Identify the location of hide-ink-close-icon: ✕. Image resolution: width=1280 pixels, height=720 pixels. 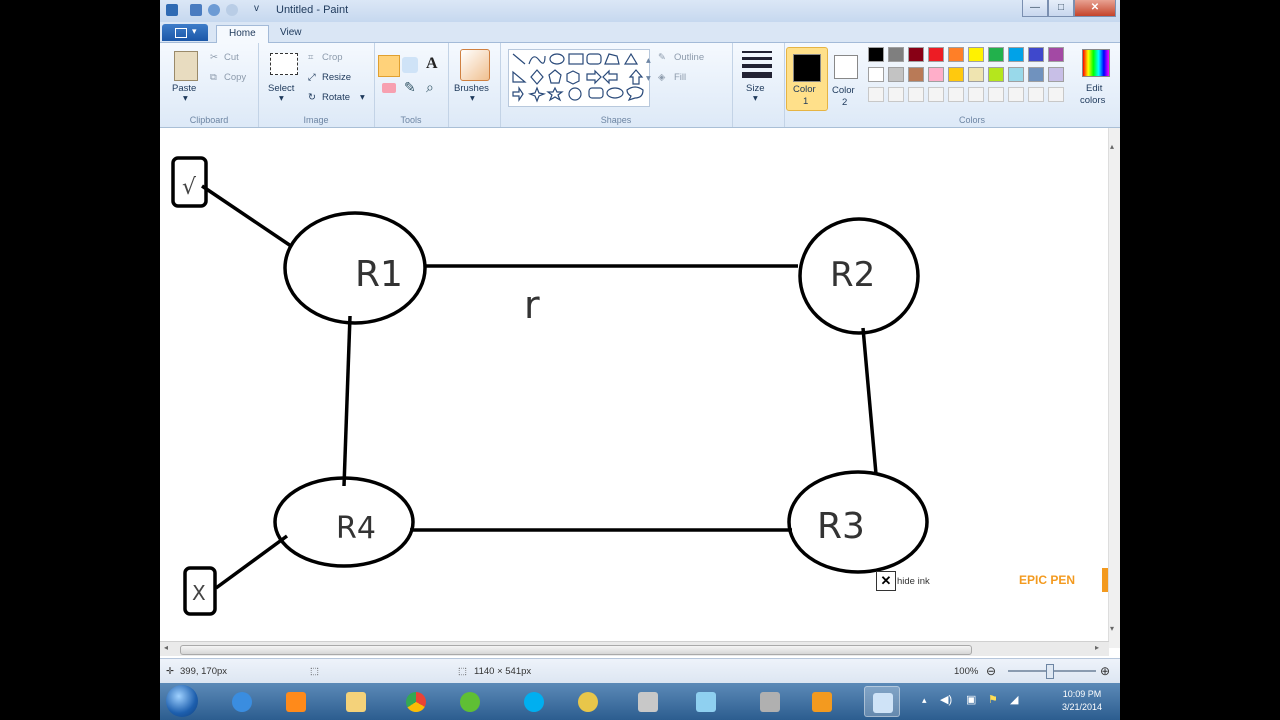
(886, 581).